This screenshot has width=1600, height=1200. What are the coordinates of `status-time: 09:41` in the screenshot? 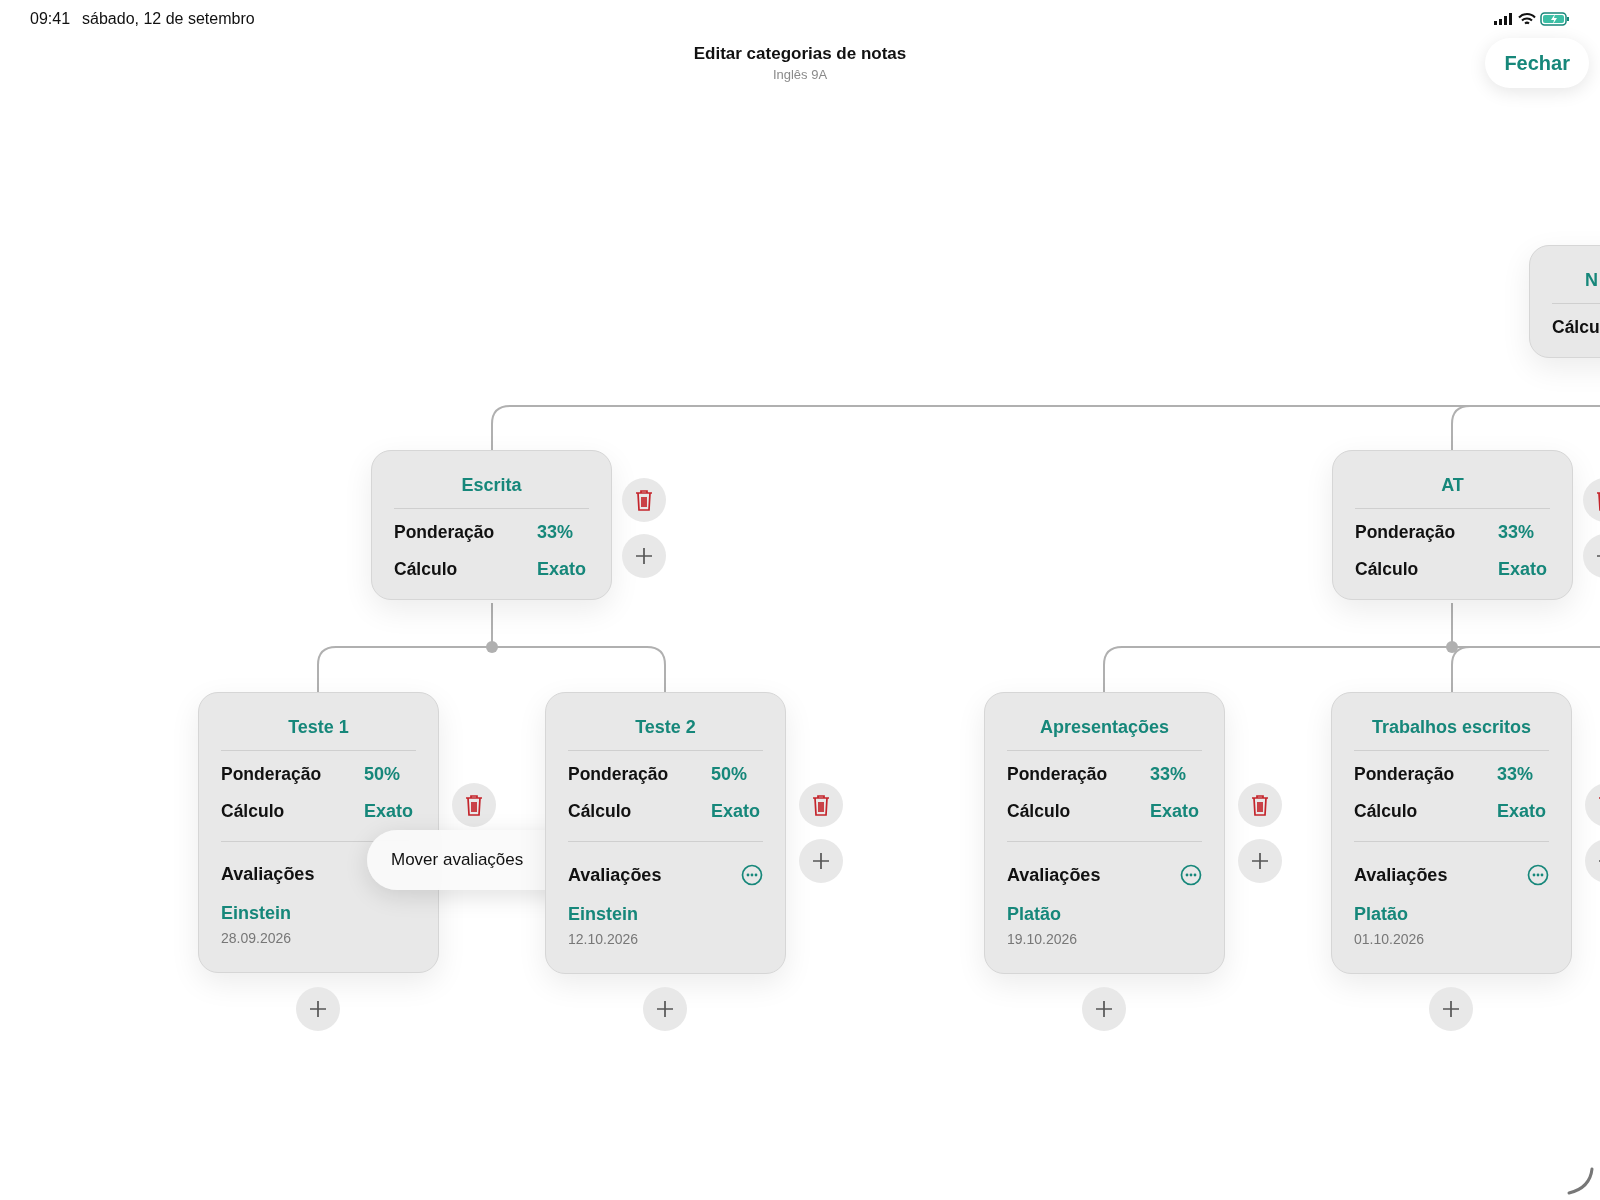 It's located at (50, 19).